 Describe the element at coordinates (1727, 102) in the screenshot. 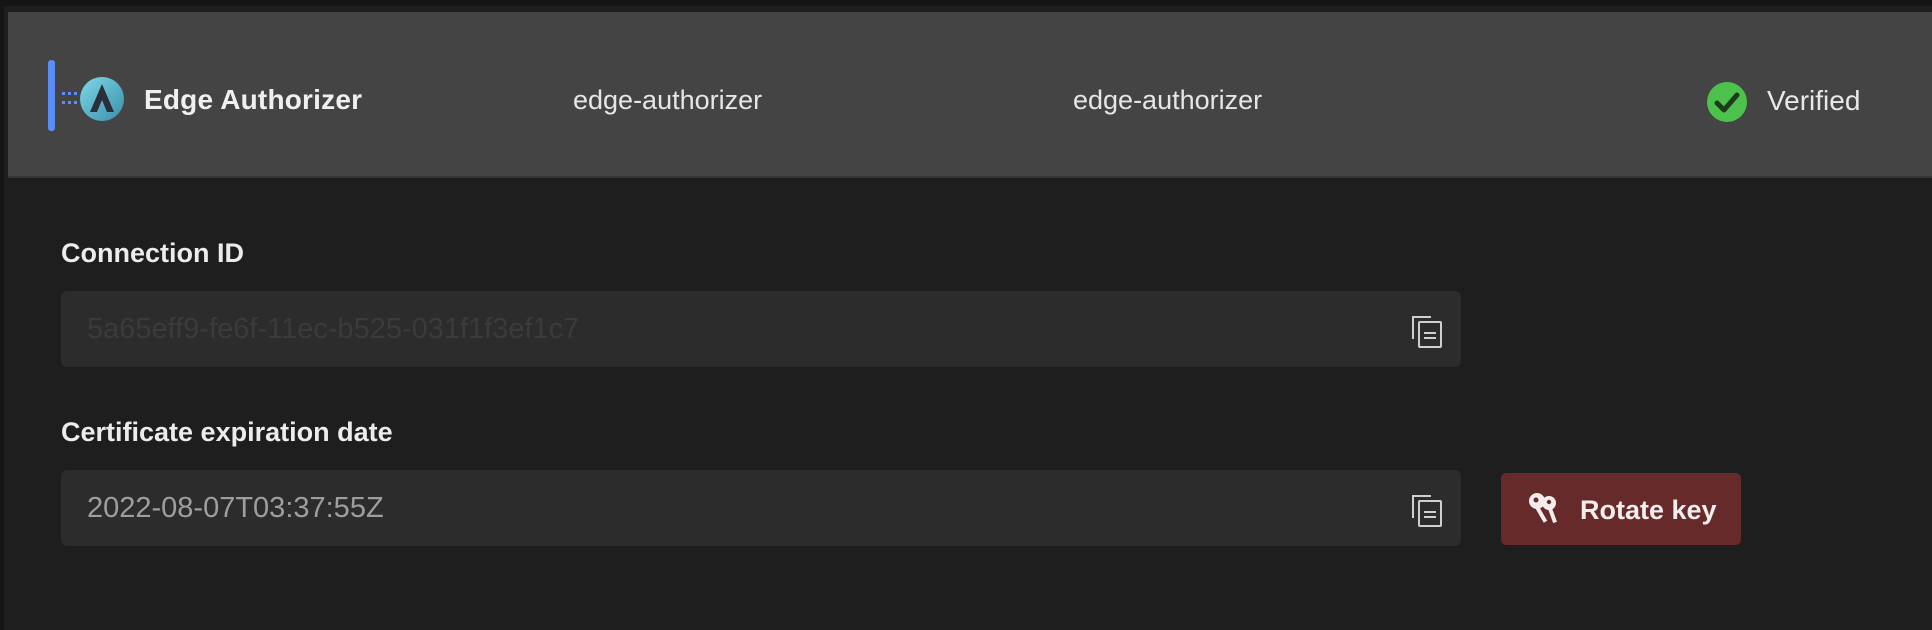

I see `check-circle-icon` at that location.